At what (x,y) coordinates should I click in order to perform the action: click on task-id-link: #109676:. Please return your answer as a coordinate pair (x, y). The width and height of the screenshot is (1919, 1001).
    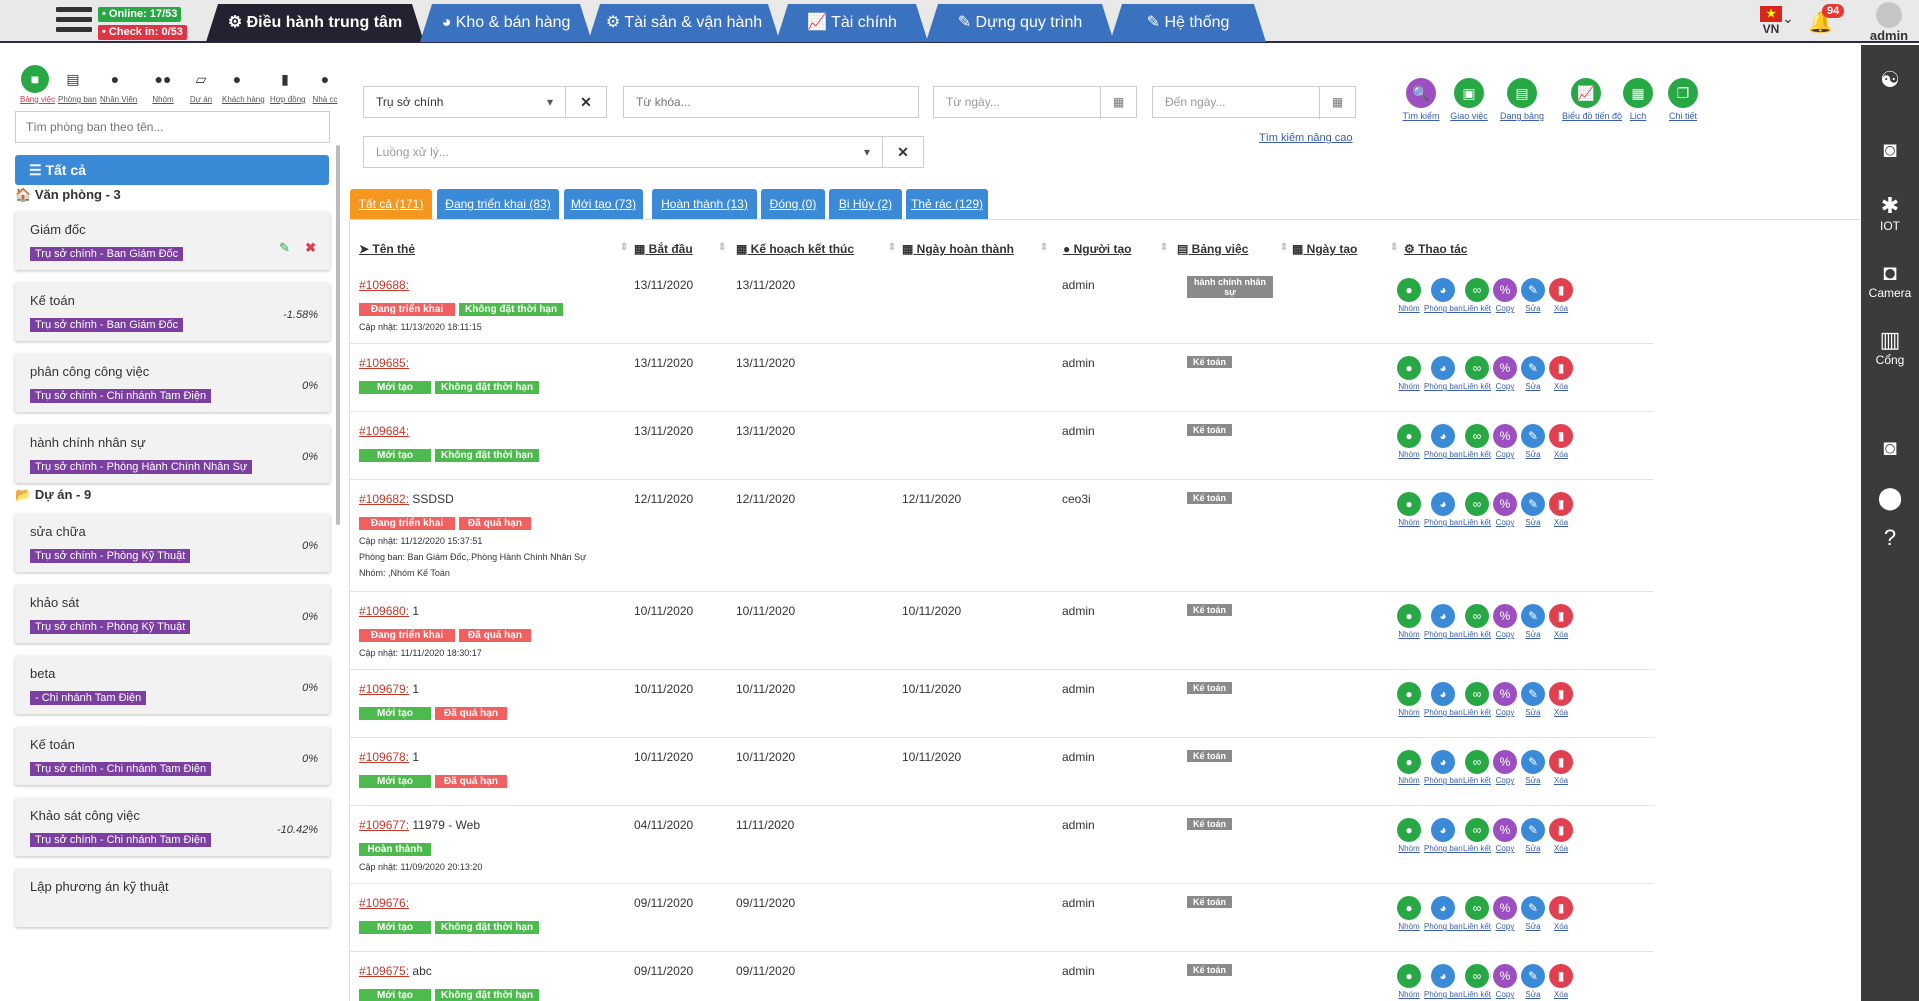
    Looking at the image, I should click on (384, 903).